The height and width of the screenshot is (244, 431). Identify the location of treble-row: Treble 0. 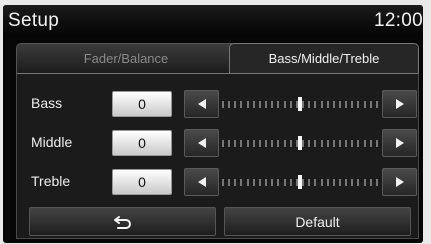
(217, 182).